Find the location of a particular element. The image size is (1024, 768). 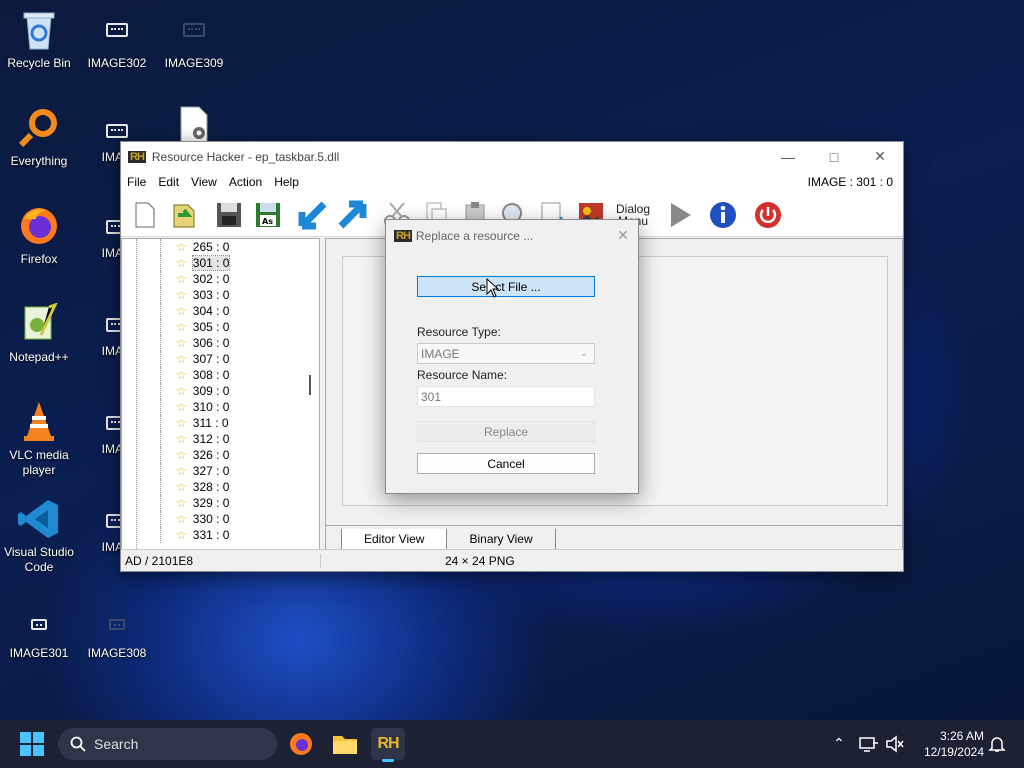

tree-item: ☆ 311 : 0 is located at coordinates (220, 423).